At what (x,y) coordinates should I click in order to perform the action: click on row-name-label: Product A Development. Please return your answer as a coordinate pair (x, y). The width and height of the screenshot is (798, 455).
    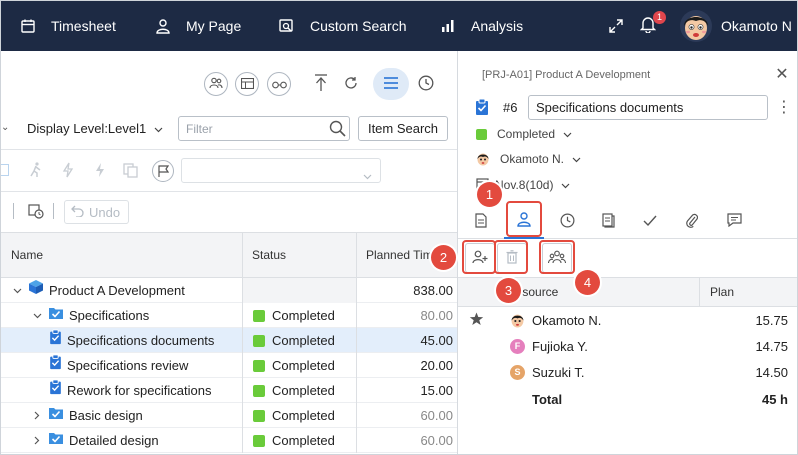
    Looking at the image, I should click on (117, 290).